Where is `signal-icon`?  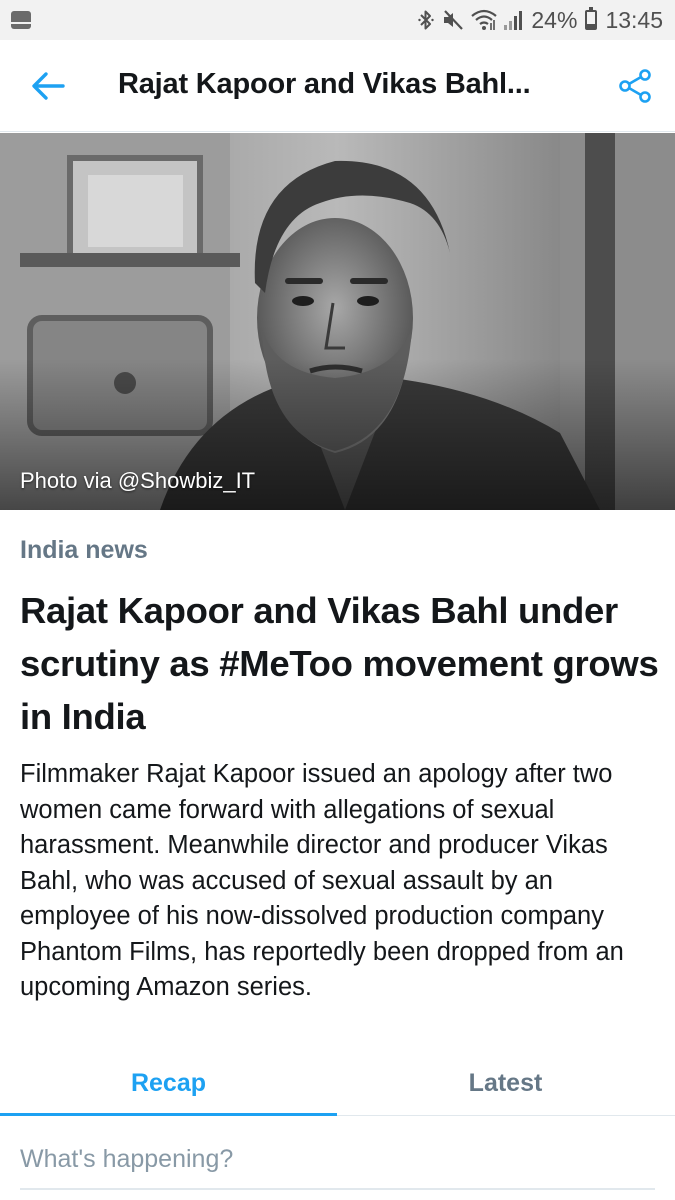 signal-icon is located at coordinates (513, 20).